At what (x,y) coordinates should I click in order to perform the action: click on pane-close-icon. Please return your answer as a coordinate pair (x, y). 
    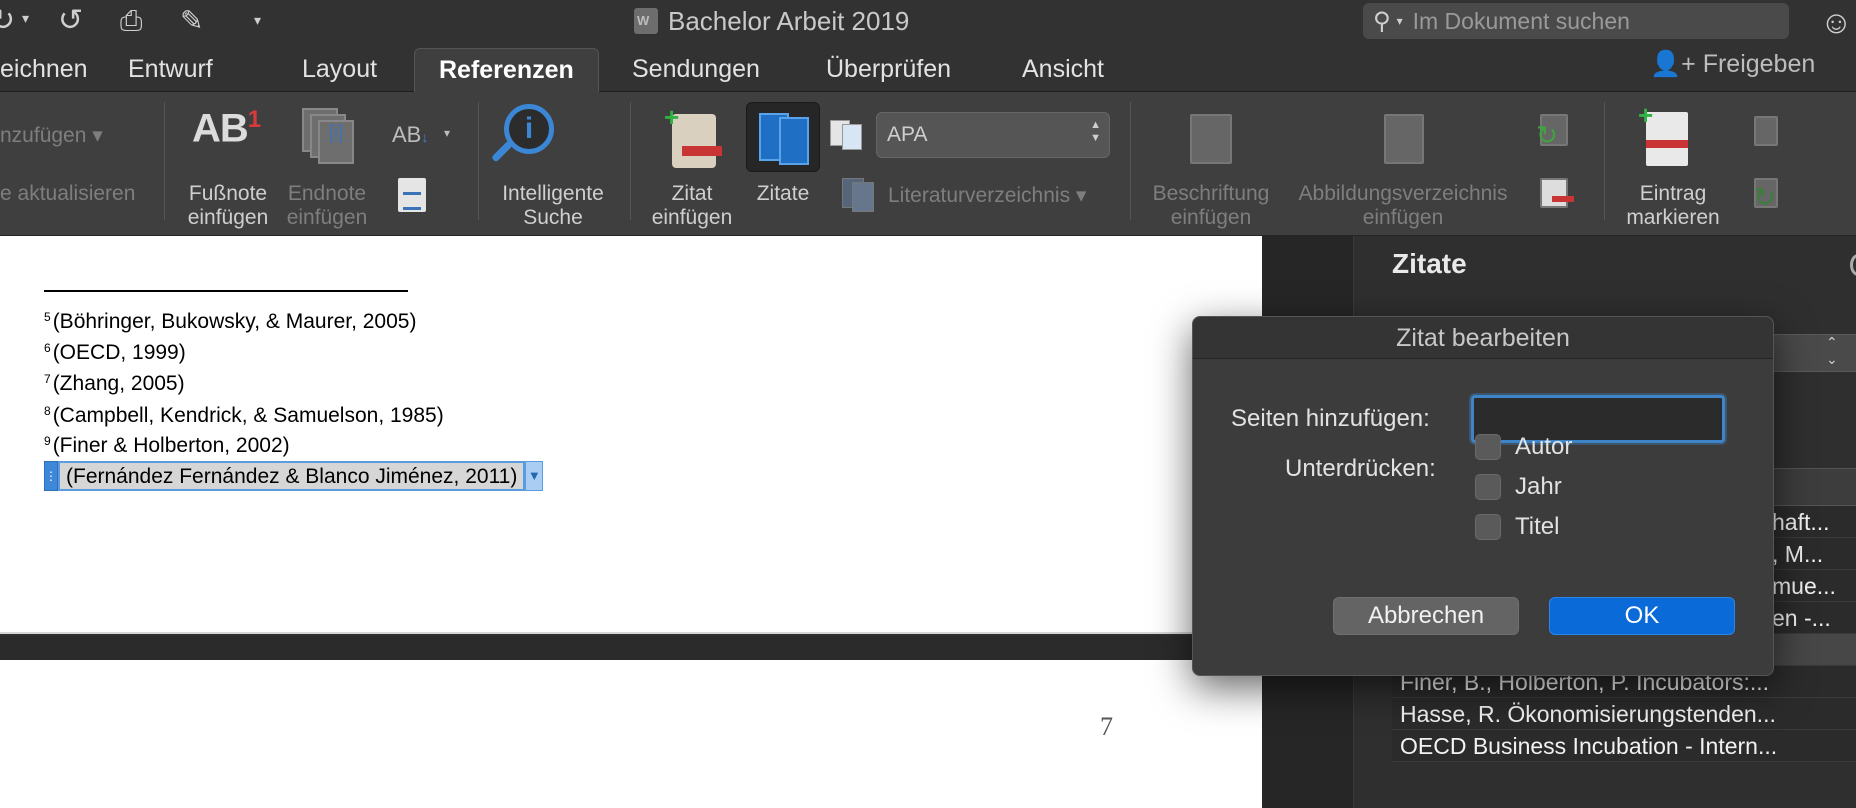
    Looking at the image, I should click on (1853, 265).